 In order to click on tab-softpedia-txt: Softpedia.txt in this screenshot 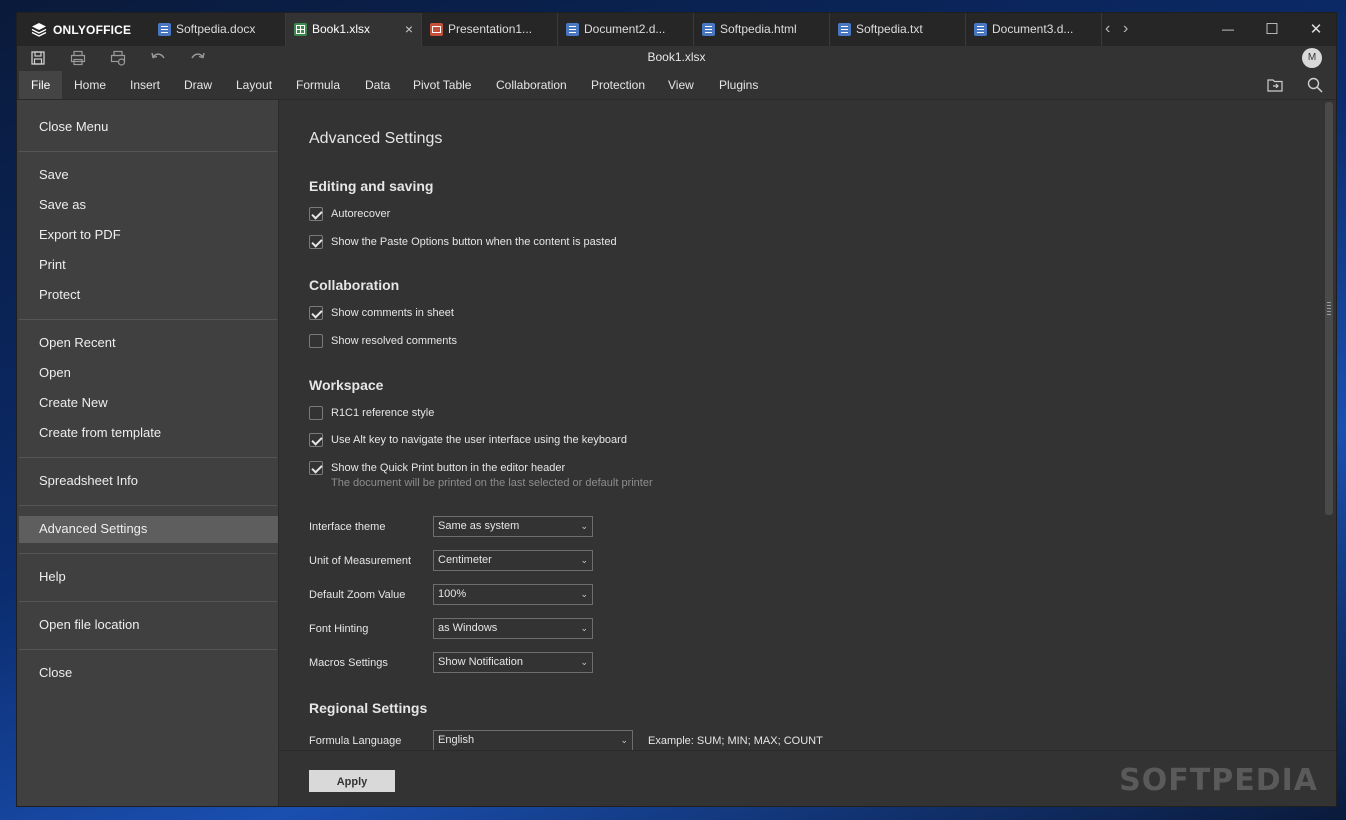, I will do `click(898, 29)`.